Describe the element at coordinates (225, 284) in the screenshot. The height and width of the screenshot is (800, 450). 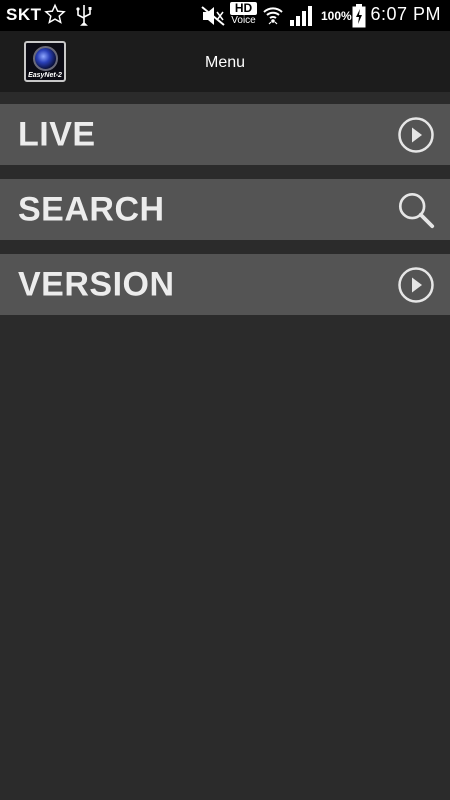
I see `menu-item-version: VERSION` at that location.